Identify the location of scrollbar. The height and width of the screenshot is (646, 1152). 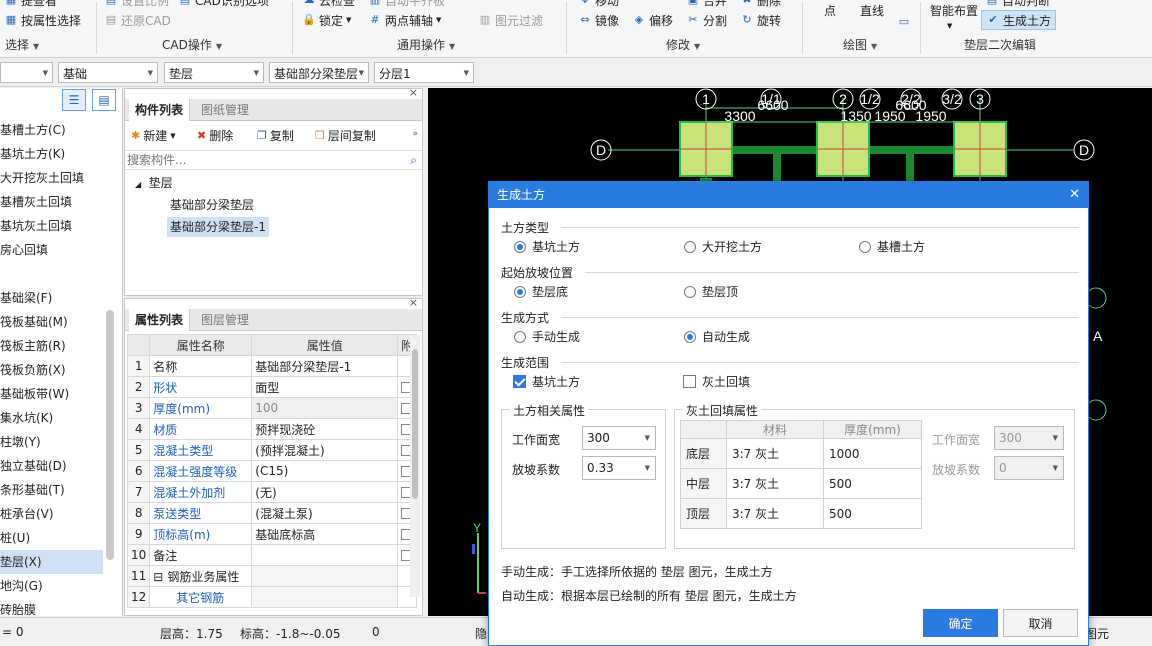
(415, 466).